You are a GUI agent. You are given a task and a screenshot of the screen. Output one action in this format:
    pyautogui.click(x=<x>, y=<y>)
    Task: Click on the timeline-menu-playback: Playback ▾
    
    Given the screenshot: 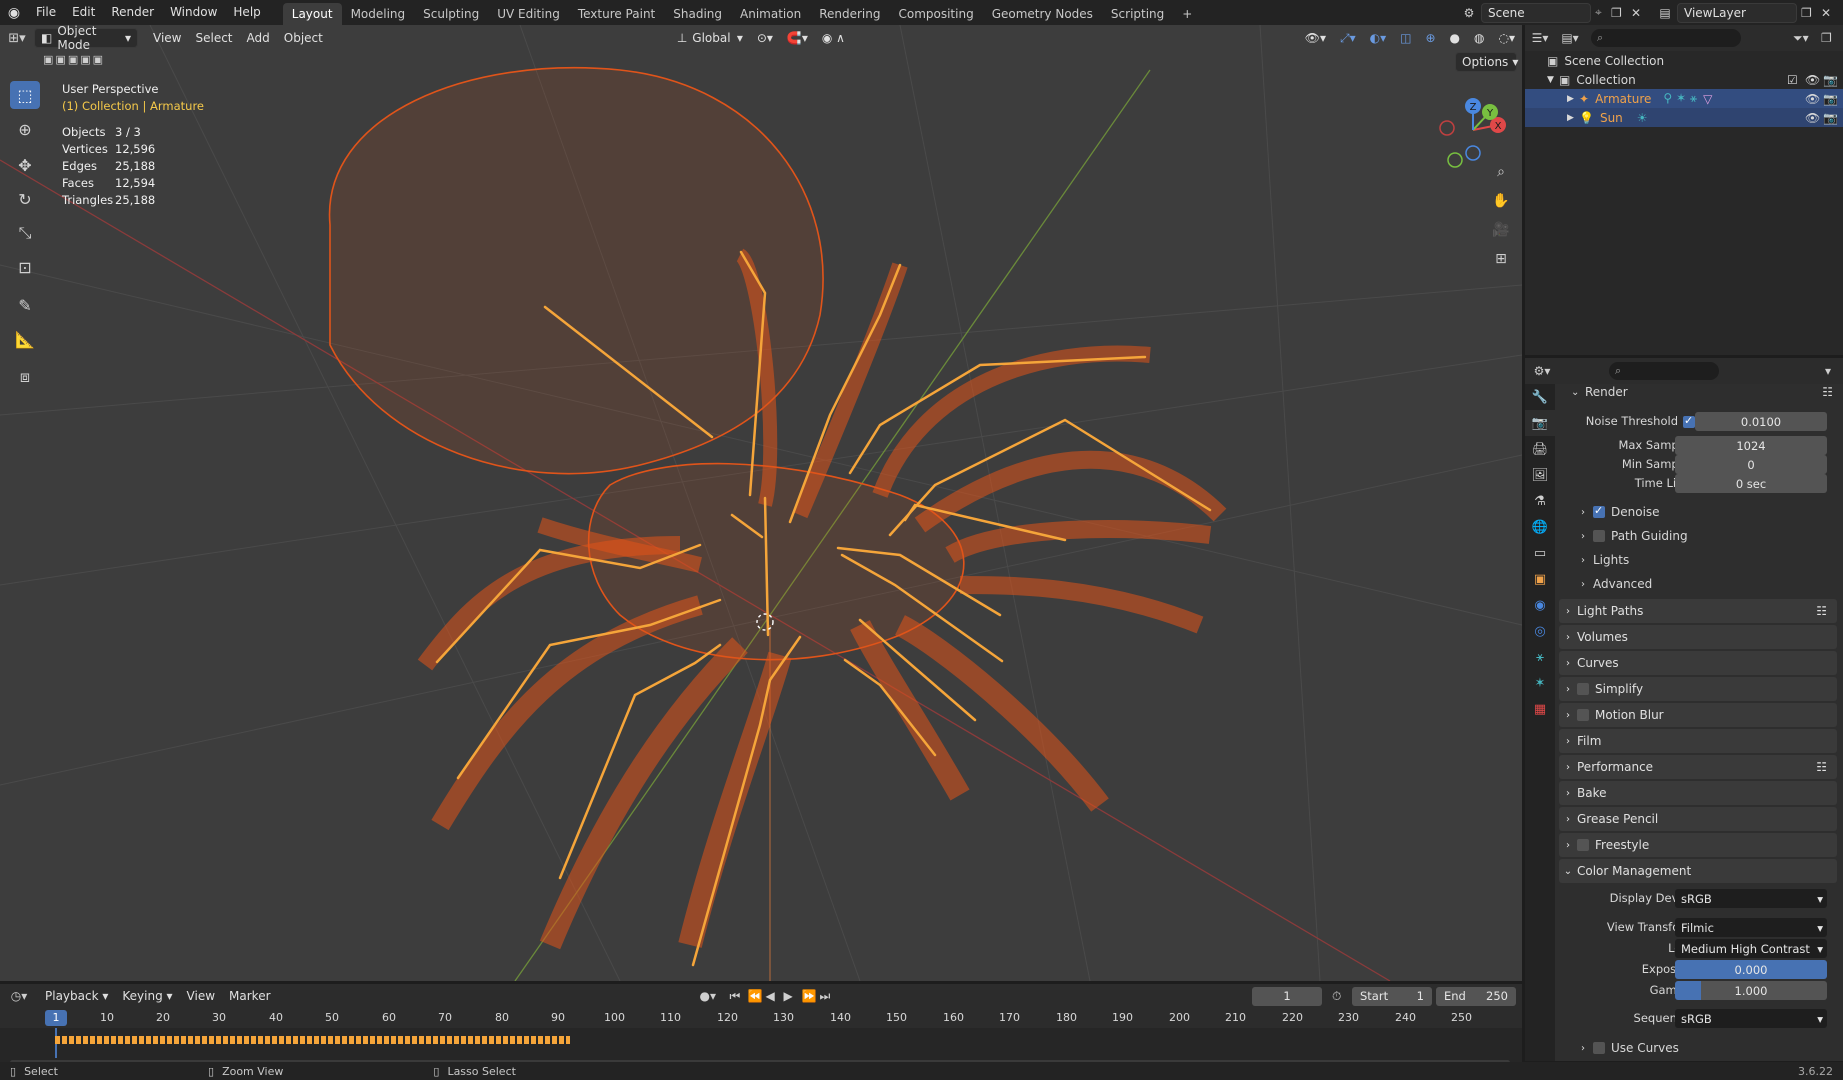 What is the action you would take?
    pyautogui.click(x=76, y=996)
    